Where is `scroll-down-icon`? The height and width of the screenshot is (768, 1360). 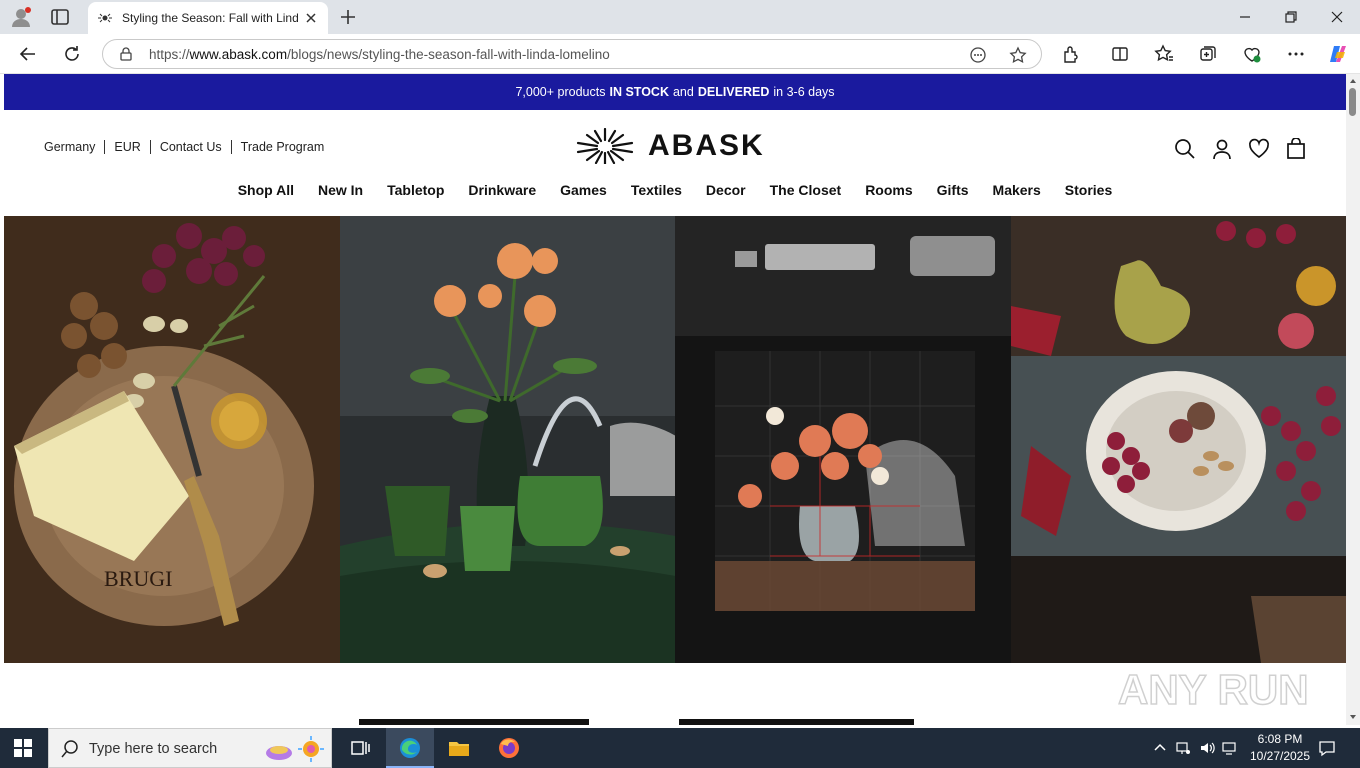
scroll-down-icon is located at coordinates (1353, 717).